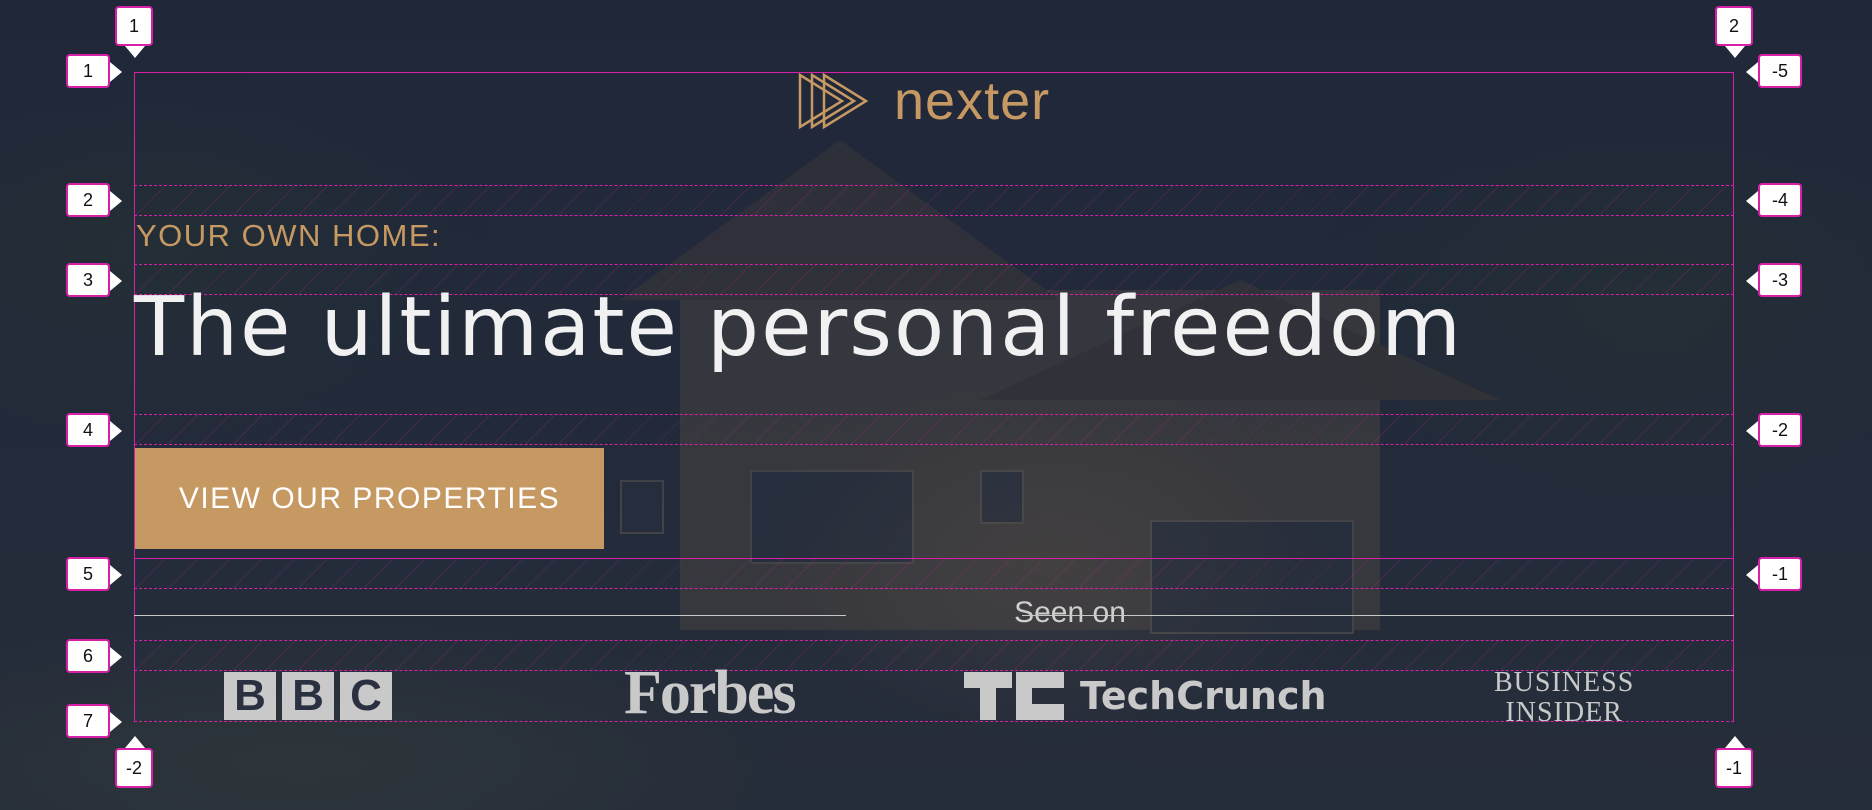 Image resolution: width=1872 pixels, height=810 pixels. Describe the element at coordinates (798, 327) in the screenshot. I see `hero-headline: The ultimate personal freedom` at that location.